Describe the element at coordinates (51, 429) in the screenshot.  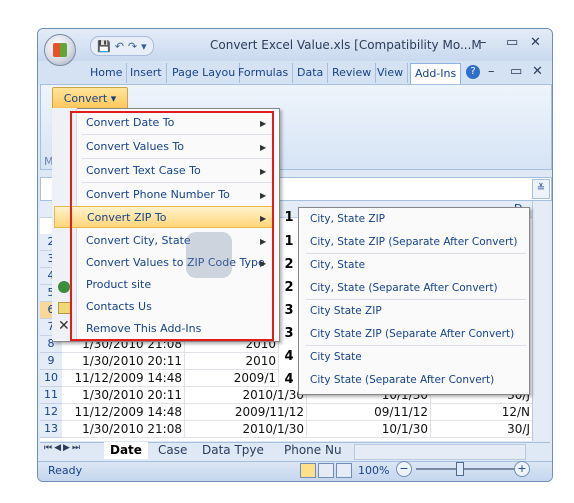
I see `row-header: 13` at that location.